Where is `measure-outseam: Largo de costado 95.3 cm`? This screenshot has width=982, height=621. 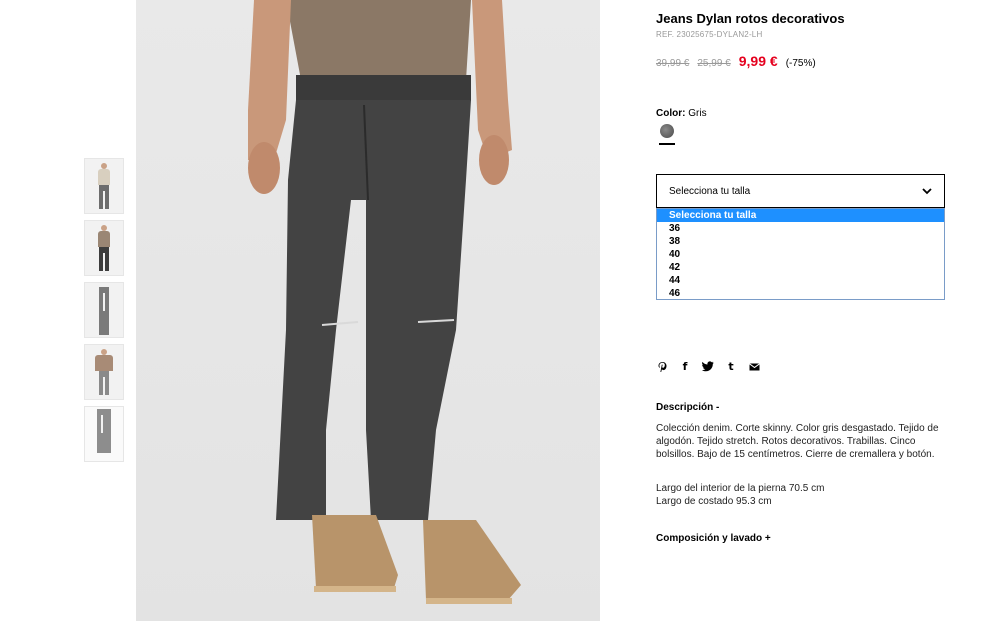
measure-outseam: Largo de costado 95.3 cm is located at coordinates (714, 501).